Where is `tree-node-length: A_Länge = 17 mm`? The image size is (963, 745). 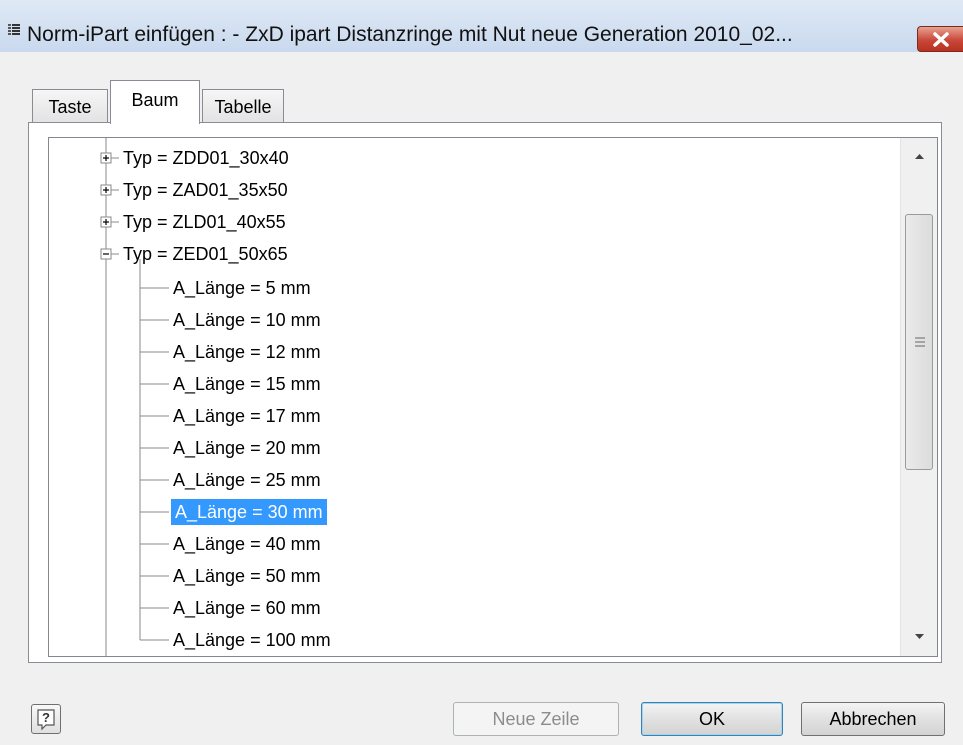
tree-node-length: A_Länge = 17 mm is located at coordinates (247, 416).